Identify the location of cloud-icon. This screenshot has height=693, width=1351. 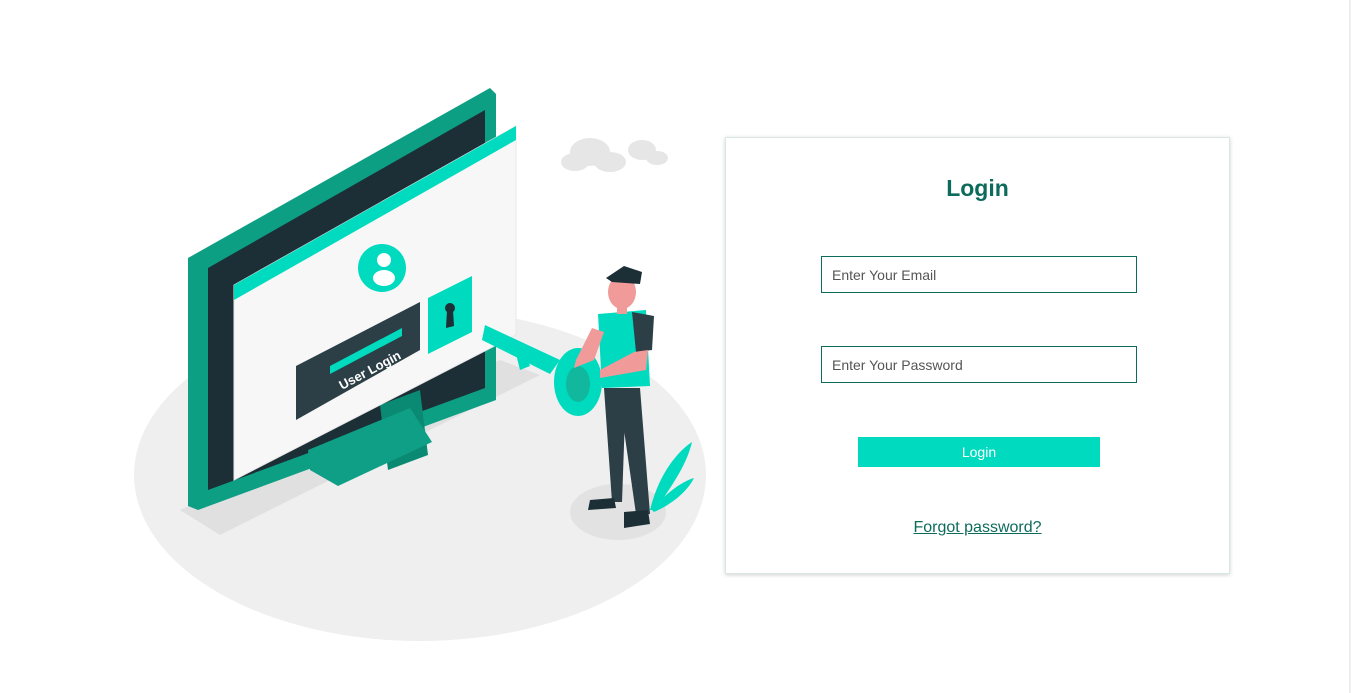
(614, 155).